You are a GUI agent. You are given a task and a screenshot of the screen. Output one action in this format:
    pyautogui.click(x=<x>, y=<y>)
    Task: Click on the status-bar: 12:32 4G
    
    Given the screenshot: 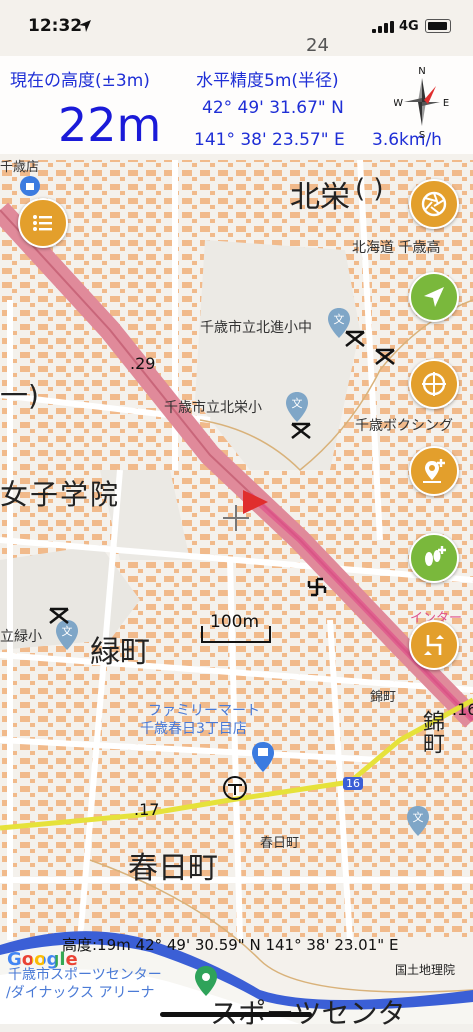 What is the action you would take?
    pyautogui.click(x=236, y=28)
    